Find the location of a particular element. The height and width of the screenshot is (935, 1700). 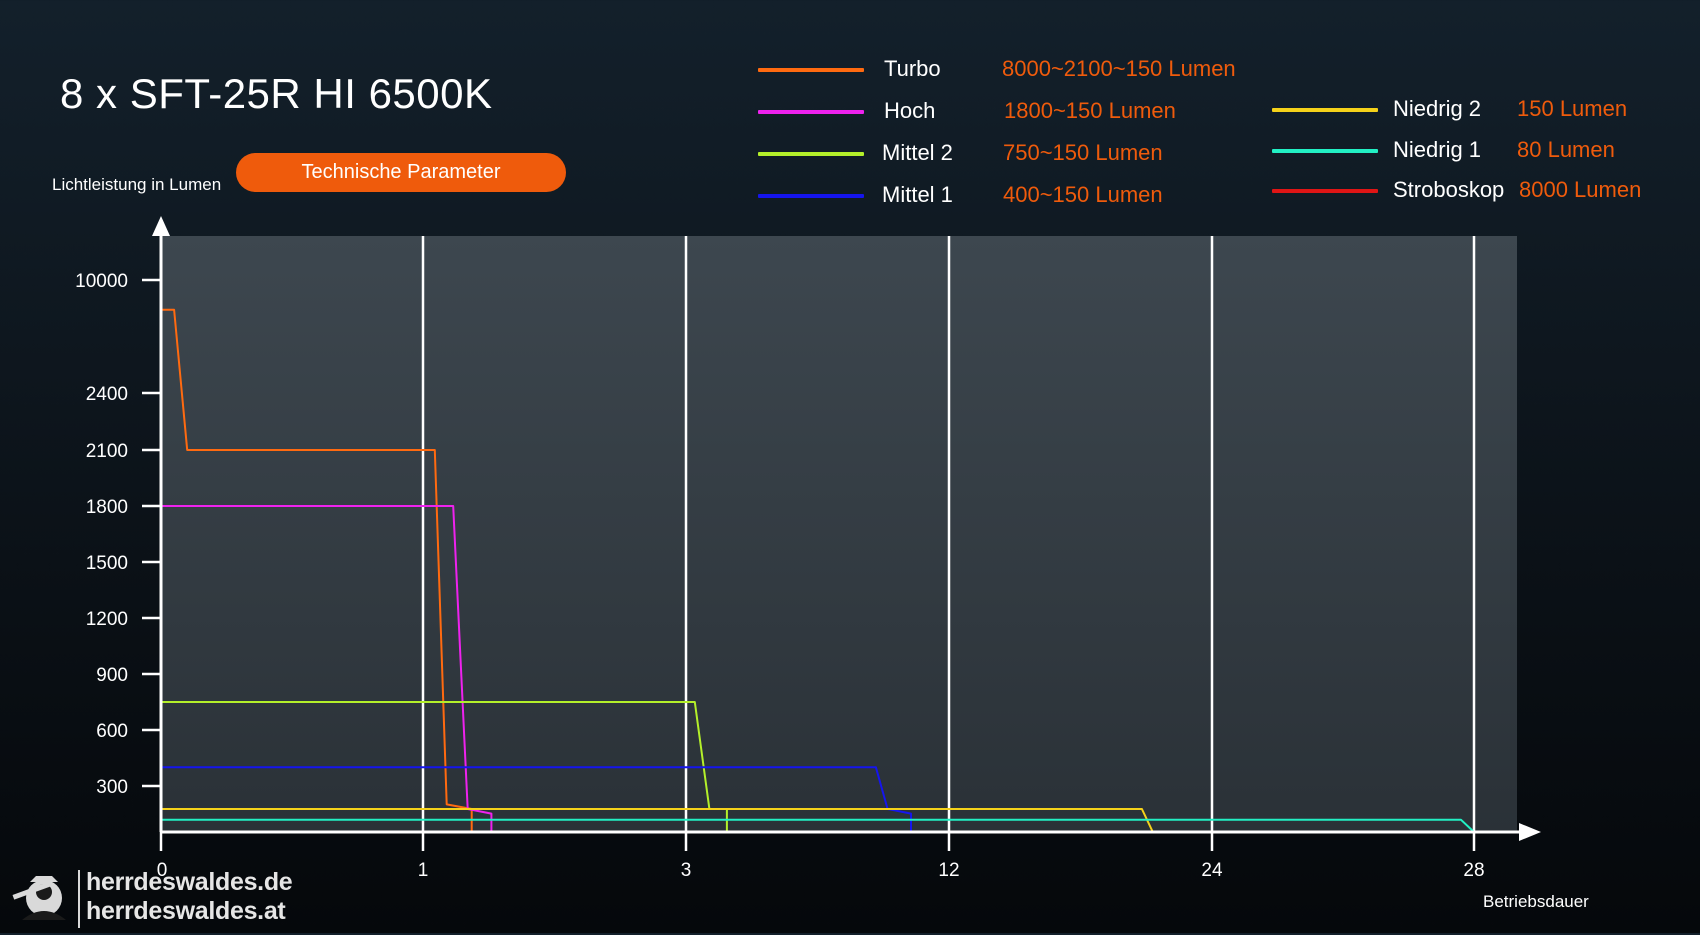

y-tick-label-1800: 1800 is located at coordinates (107, 507).